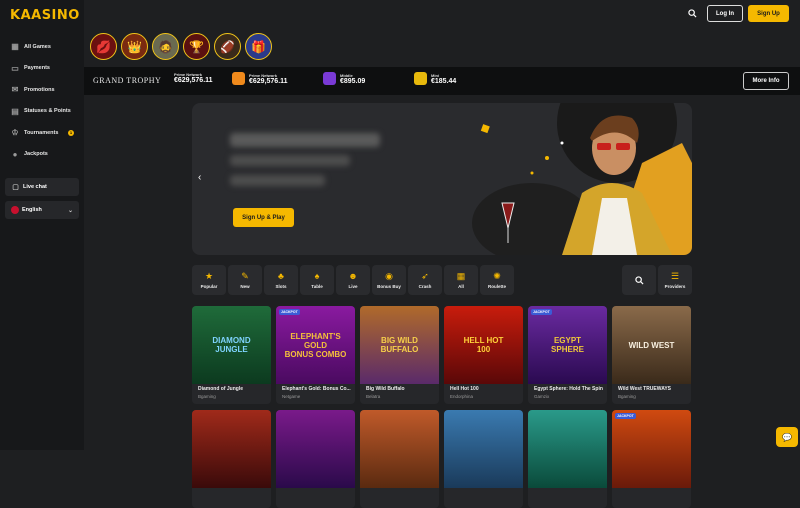 The image size is (800, 508). What do you see at coordinates (766, 81) in the screenshot?
I see `more-info-button: More Info` at bounding box center [766, 81].